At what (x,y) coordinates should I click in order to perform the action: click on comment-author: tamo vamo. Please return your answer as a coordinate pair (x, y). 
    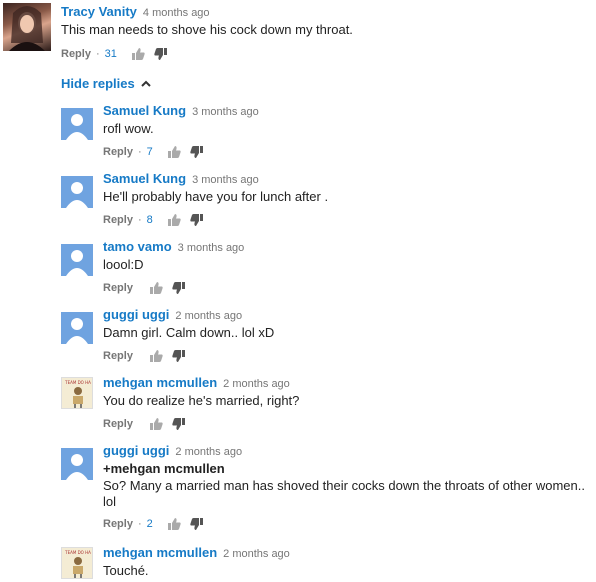
    Looking at the image, I should click on (137, 246).